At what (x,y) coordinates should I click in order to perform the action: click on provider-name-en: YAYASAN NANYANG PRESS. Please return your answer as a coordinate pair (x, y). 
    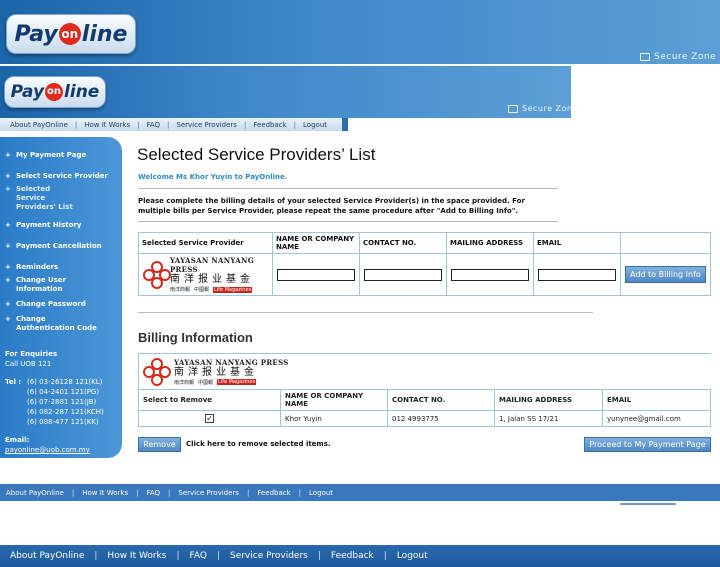
    Looking at the image, I should click on (231, 362).